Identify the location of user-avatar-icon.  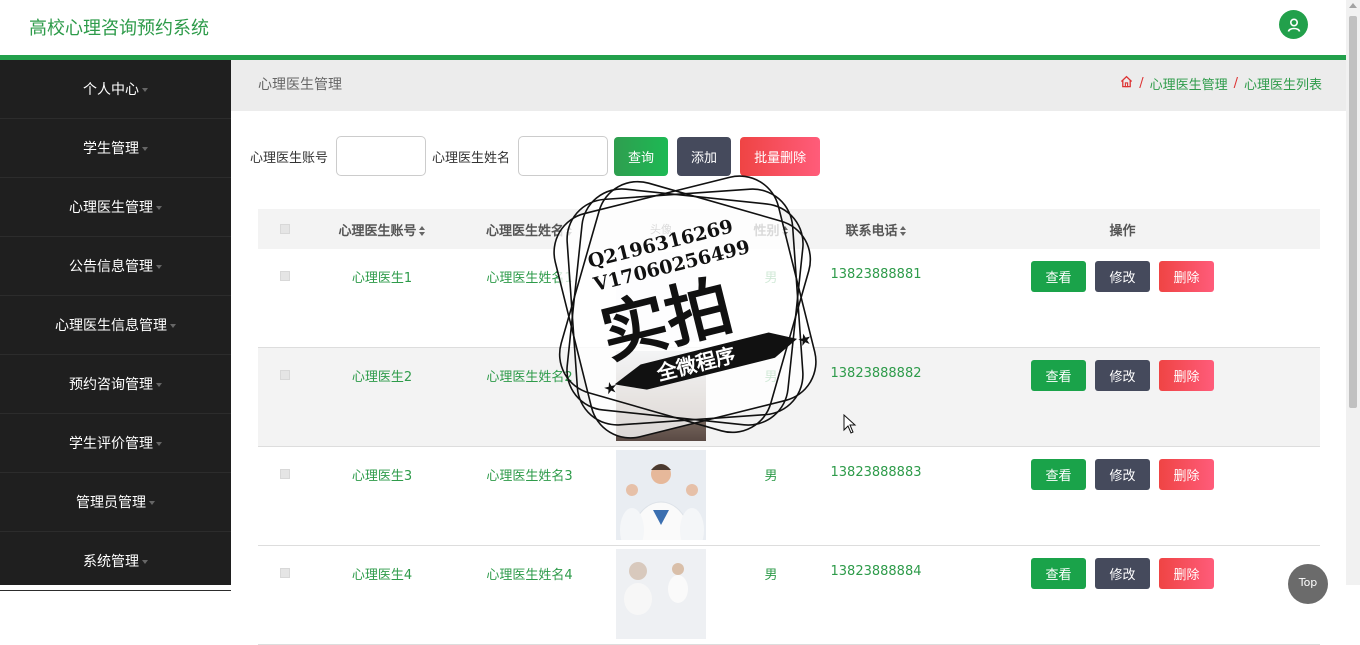
(1293, 24).